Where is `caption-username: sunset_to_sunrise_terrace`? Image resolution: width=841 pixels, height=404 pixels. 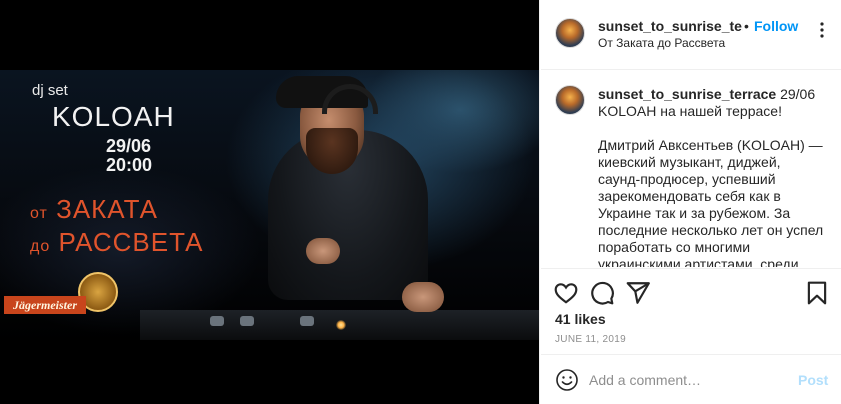
caption-username: sunset_to_sunrise_terrace is located at coordinates (687, 94).